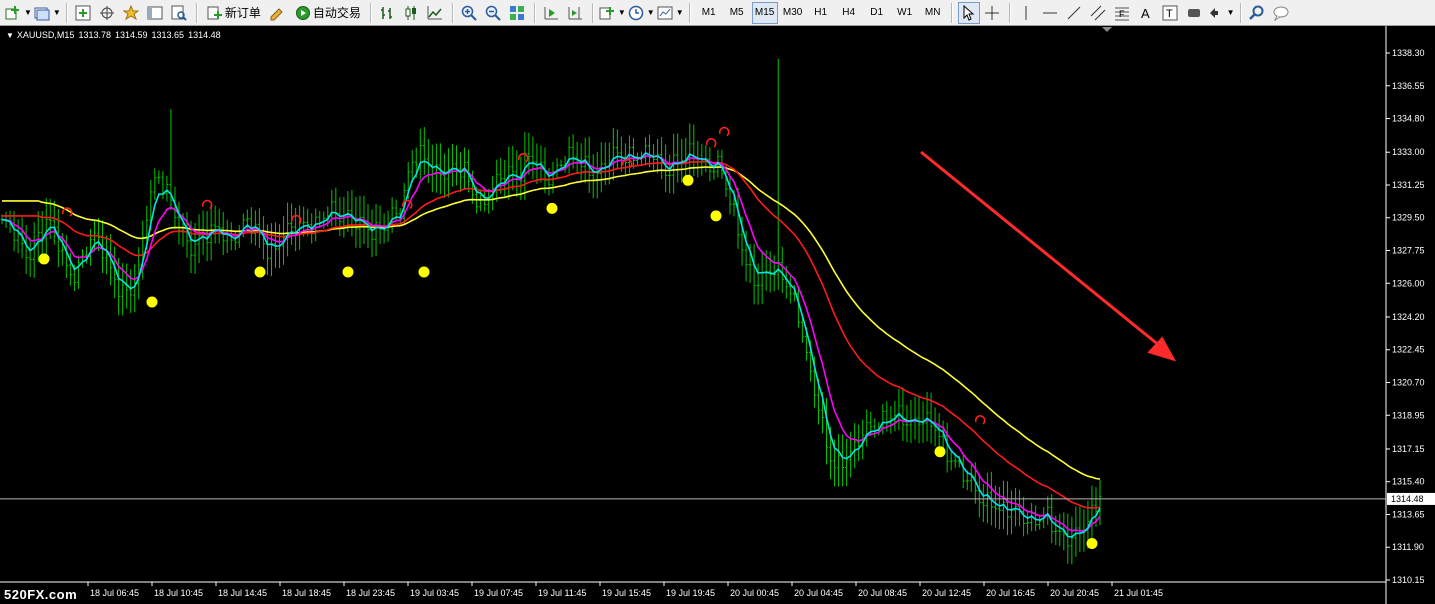 The image size is (1435, 604). I want to click on zoom-in-button, so click(470, 13).